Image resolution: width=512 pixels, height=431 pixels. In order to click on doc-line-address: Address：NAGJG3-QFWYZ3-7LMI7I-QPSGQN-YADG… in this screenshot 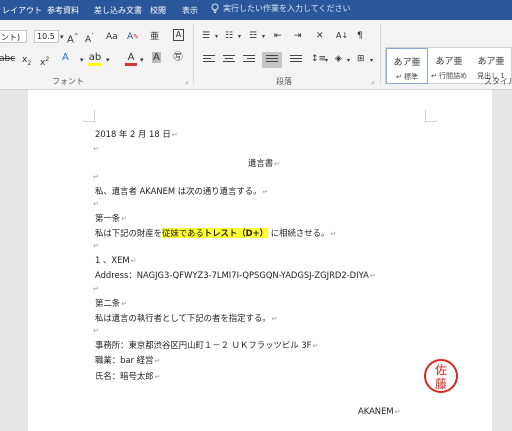, I will do `click(235, 275)`.